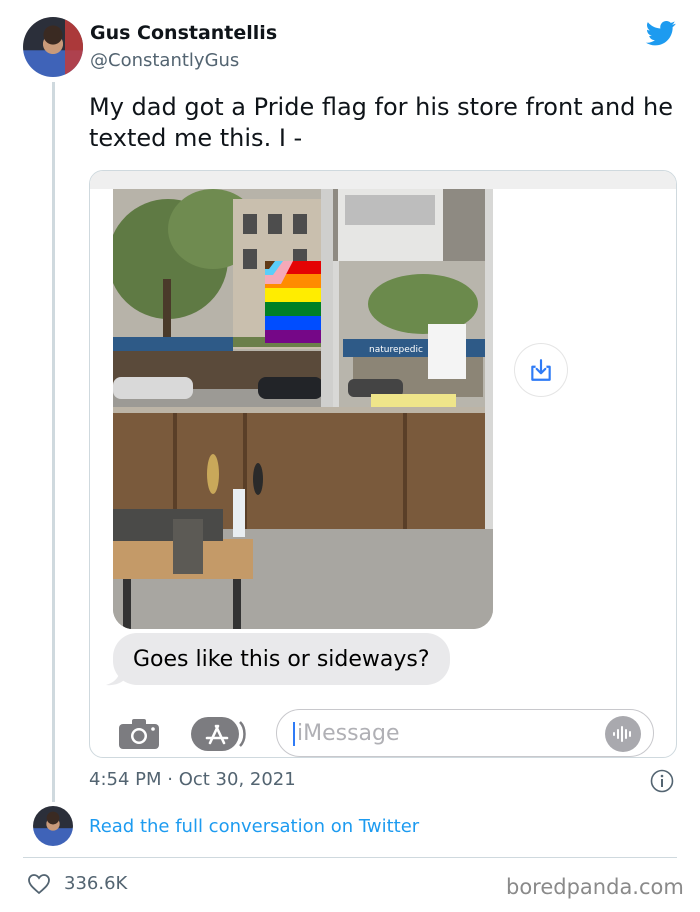  I want to click on camera-icon, so click(139, 734).